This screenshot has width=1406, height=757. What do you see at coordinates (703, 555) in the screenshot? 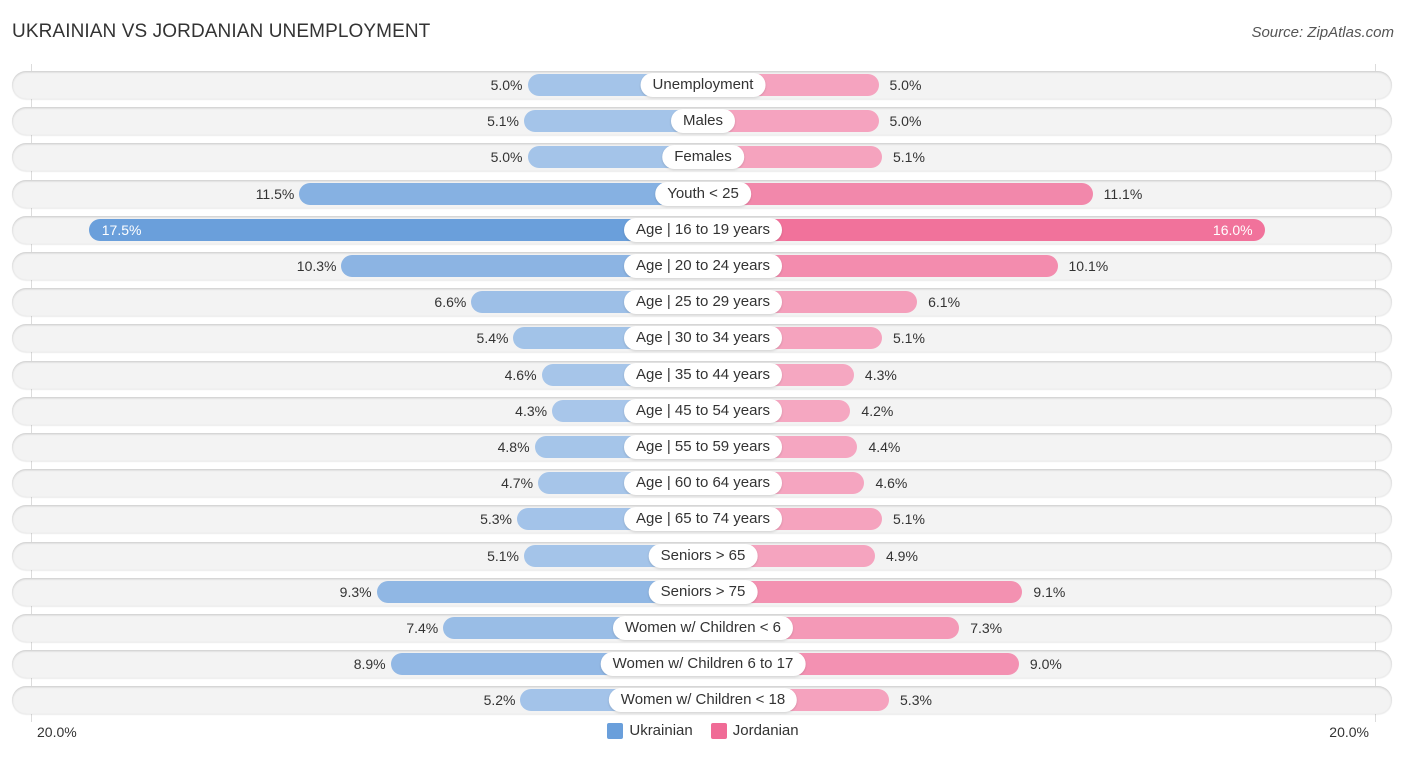
I see `category-label: Seniors > 65` at bounding box center [703, 555].